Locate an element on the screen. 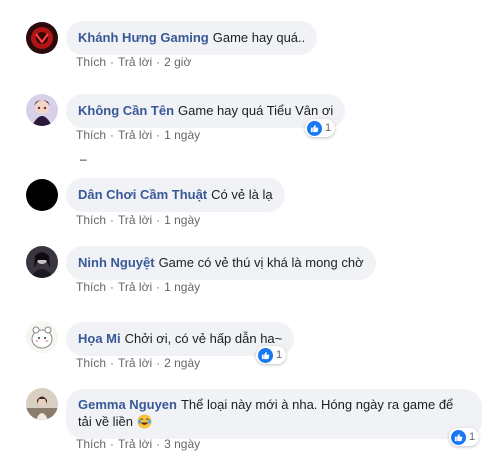 This screenshot has height=456, width=490. comment-text: Game hay quá.. is located at coordinates (259, 37).